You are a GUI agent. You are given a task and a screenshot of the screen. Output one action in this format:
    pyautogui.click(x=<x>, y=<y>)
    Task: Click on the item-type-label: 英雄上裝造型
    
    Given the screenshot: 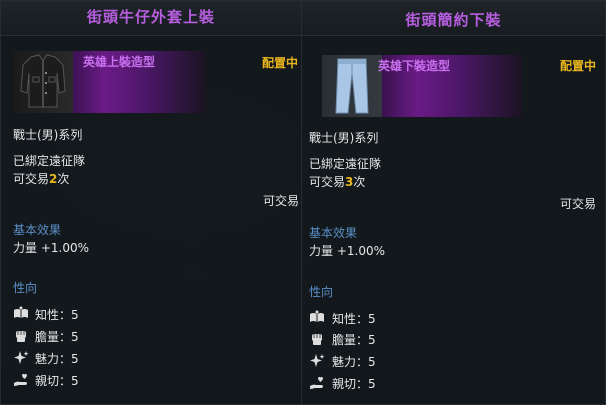 What is the action you would take?
    pyautogui.click(x=119, y=62)
    